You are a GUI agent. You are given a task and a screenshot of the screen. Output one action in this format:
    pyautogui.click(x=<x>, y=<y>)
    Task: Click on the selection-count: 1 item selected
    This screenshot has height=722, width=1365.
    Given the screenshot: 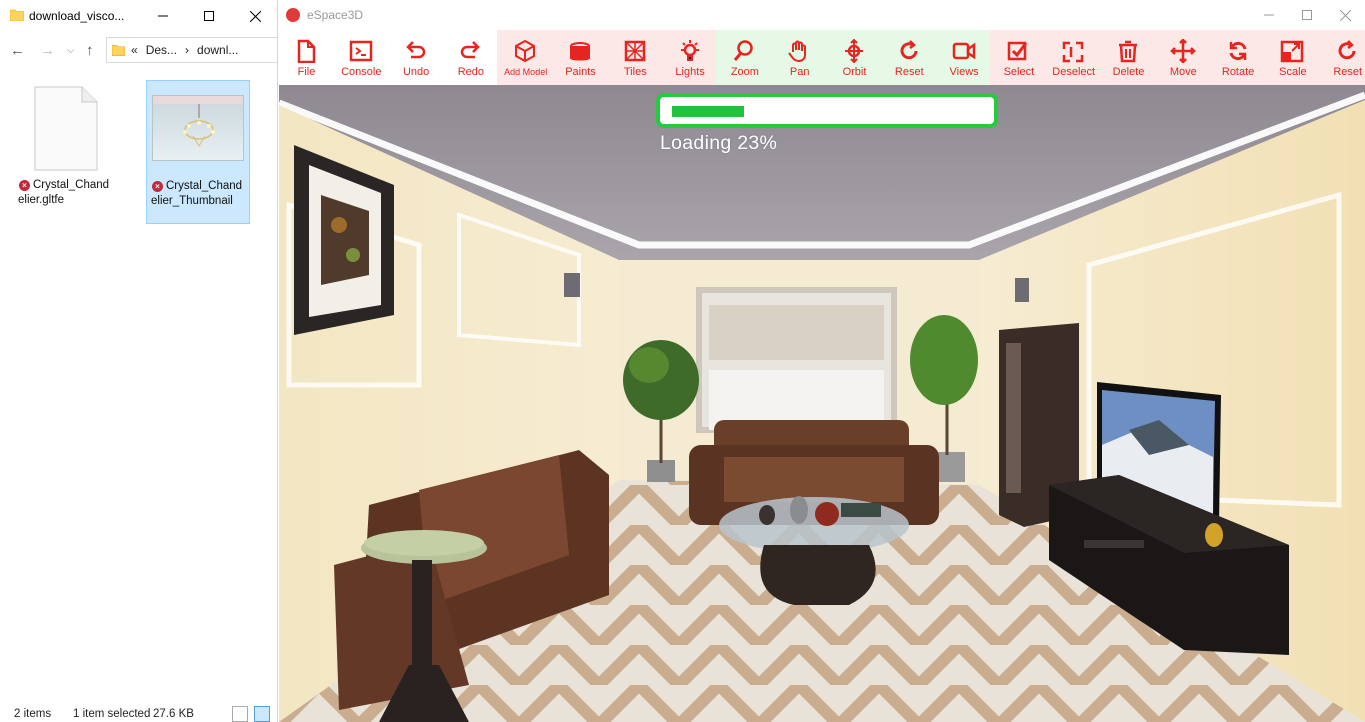 What is the action you would take?
    pyautogui.click(x=112, y=714)
    